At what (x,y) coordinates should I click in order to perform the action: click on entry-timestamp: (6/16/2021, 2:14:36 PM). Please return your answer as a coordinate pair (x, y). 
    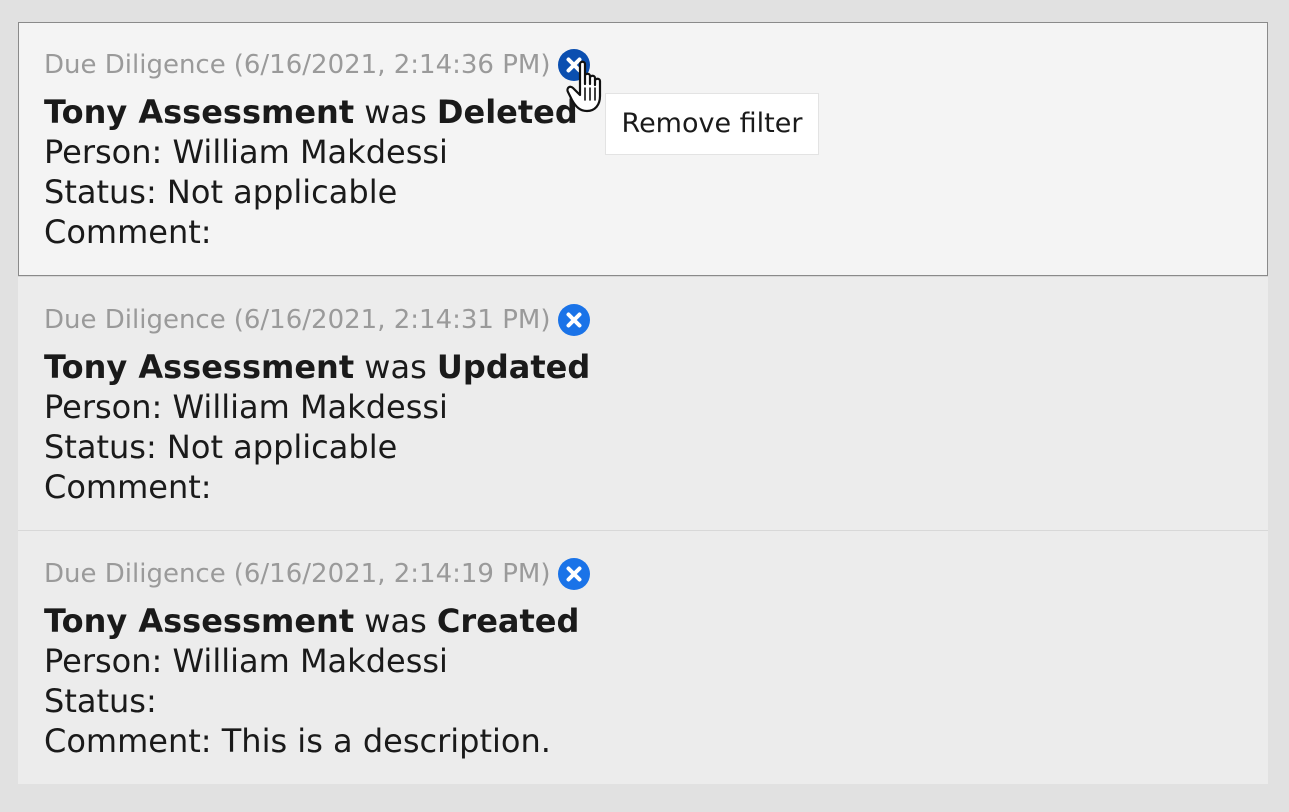
    Looking at the image, I should click on (392, 65).